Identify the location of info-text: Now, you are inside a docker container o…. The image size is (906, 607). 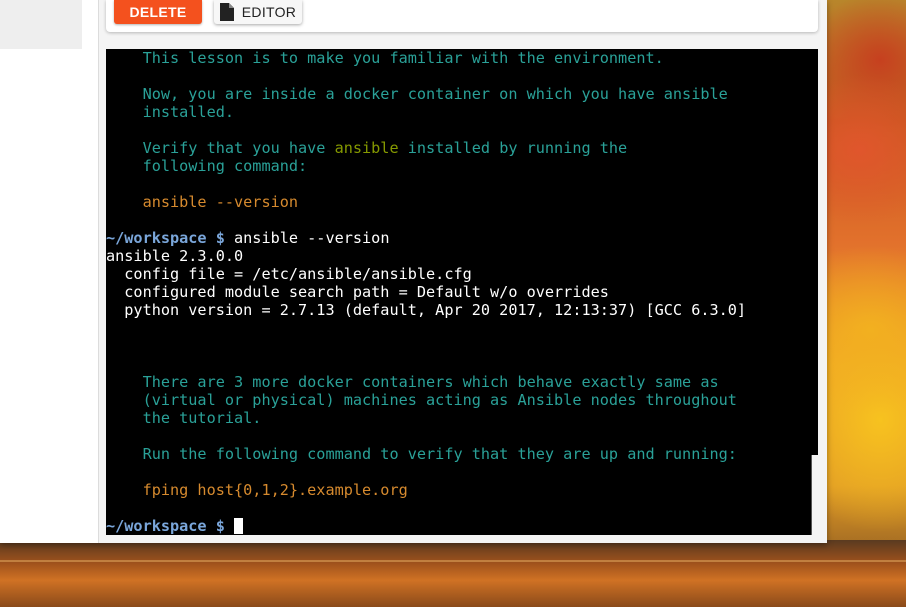
(417, 94).